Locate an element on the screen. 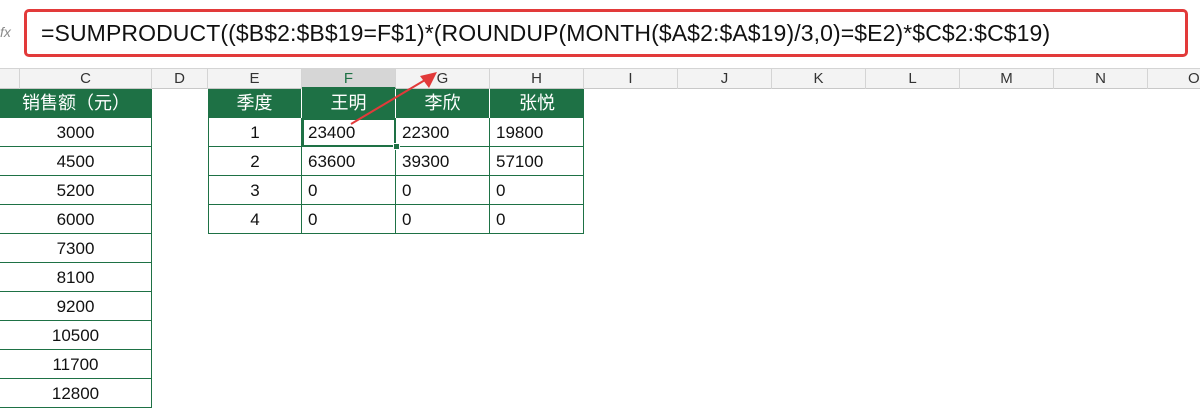  quarter-cell: 4 is located at coordinates (255, 219).